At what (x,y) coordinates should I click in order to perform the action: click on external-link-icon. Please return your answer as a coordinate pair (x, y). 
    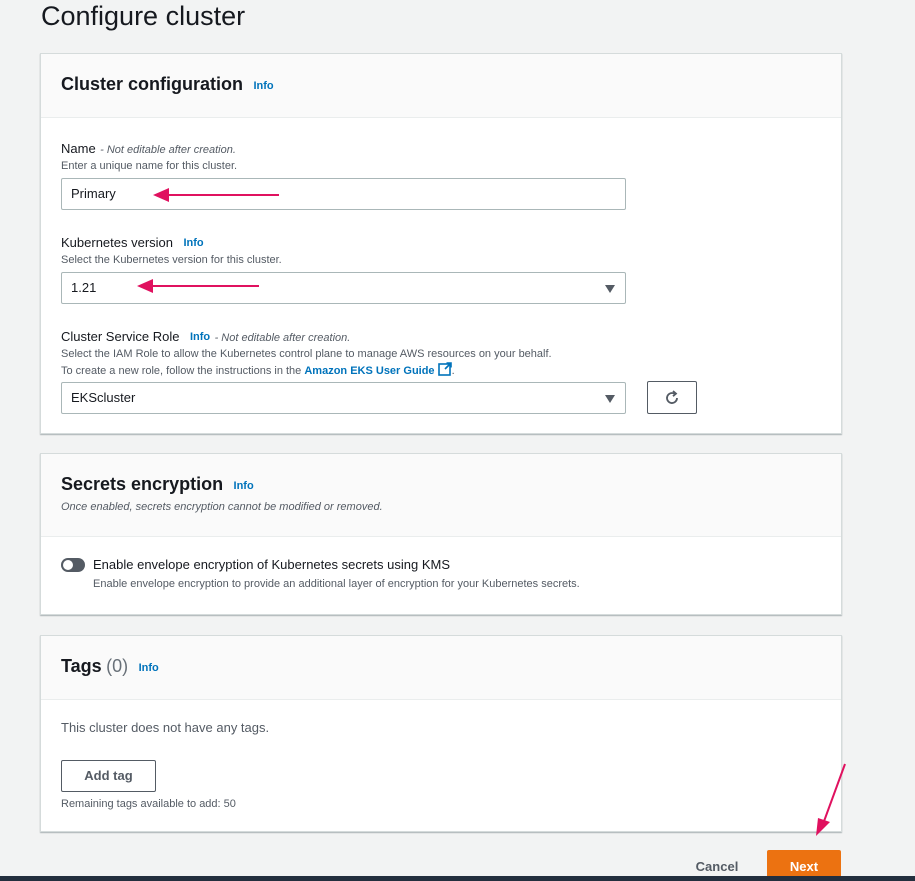
    Looking at the image, I should click on (444, 369).